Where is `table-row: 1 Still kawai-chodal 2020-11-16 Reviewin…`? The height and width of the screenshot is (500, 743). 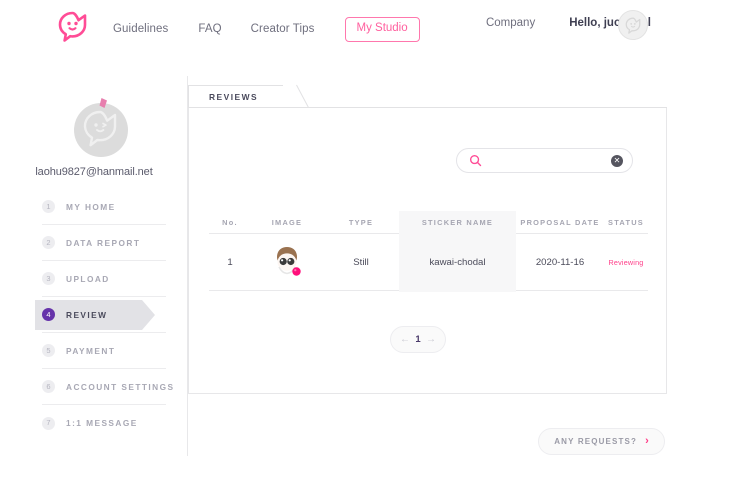
table-row: 1 Still kawai-chodal 2020-11-16 Reviewin… is located at coordinates (428, 251).